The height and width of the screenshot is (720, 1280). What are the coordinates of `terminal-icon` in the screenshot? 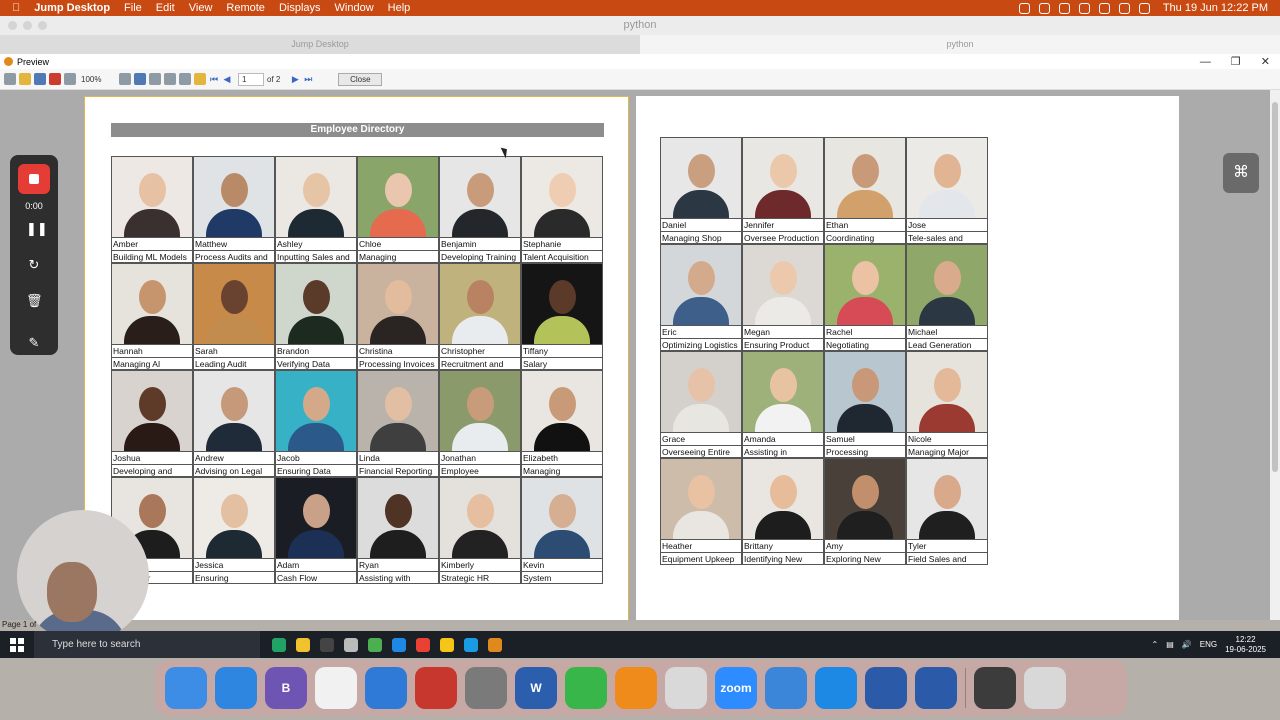 It's located at (327, 644).